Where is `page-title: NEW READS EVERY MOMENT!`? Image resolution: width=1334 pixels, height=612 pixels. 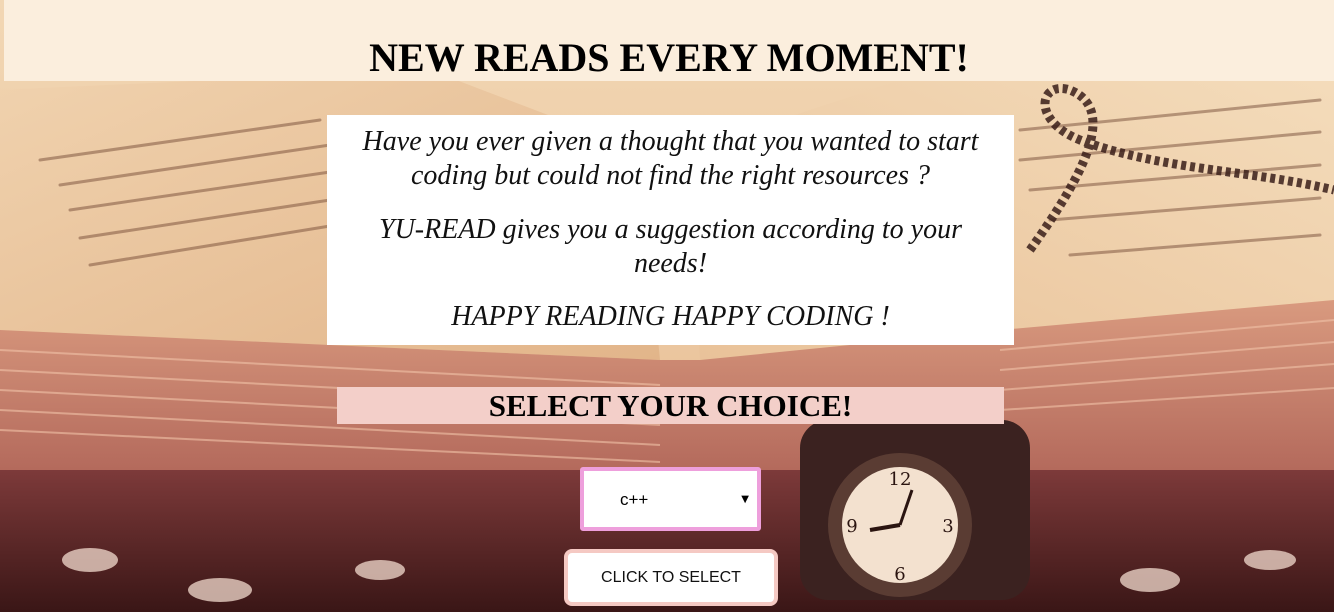
page-title: NEW READS EVERY MOMENT! is located at coordinates (669, 57).